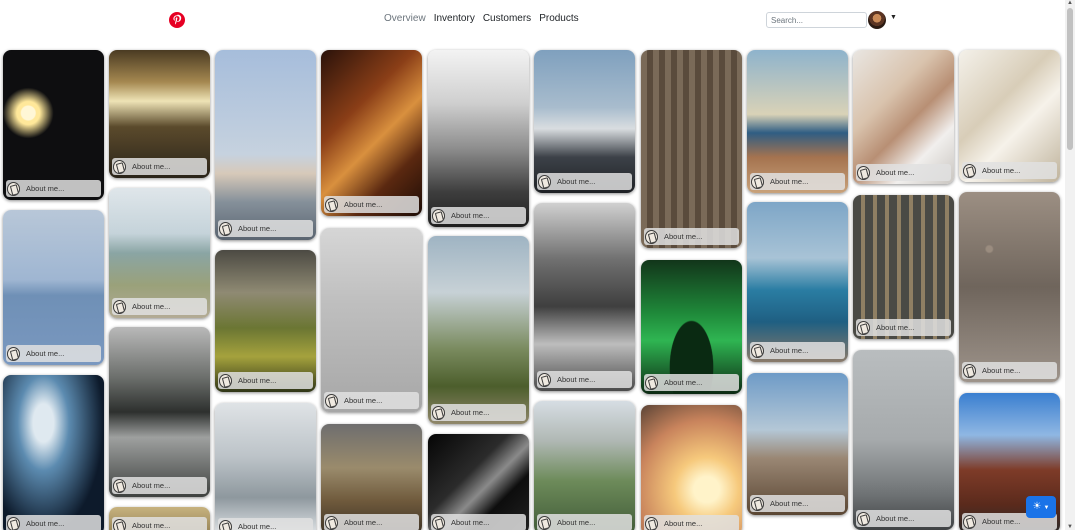  Describe the element at coordinates (454, 18) in the screenshot. I see `nav-inventory: Inventory` at that location.